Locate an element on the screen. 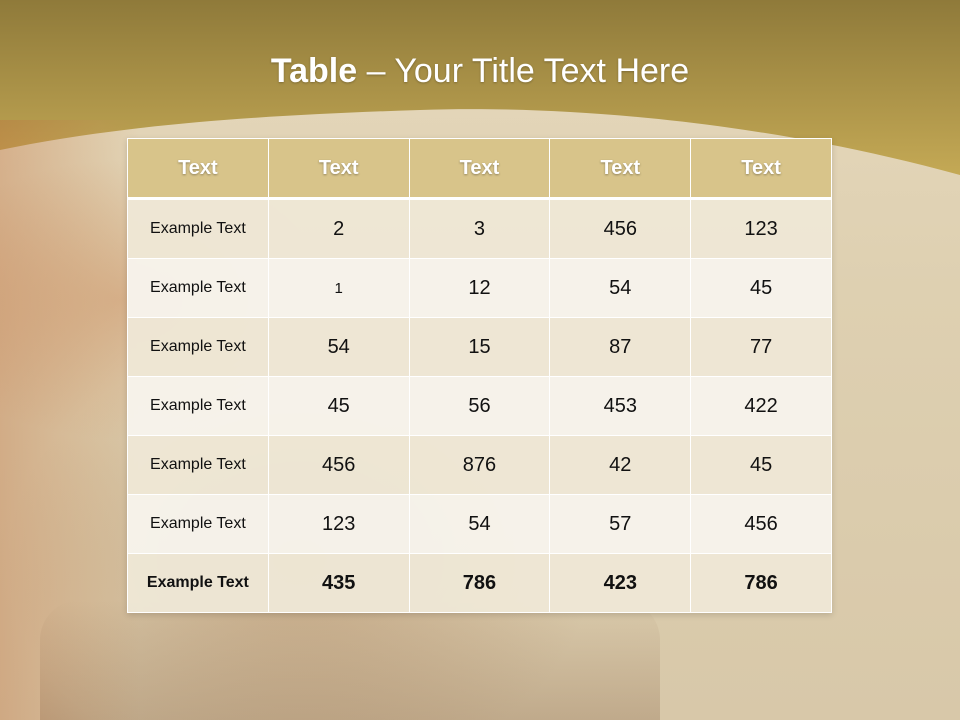 The width and height of the screenshot is (960, 720). table-cell: 876 is located at coordinates (479, 465).